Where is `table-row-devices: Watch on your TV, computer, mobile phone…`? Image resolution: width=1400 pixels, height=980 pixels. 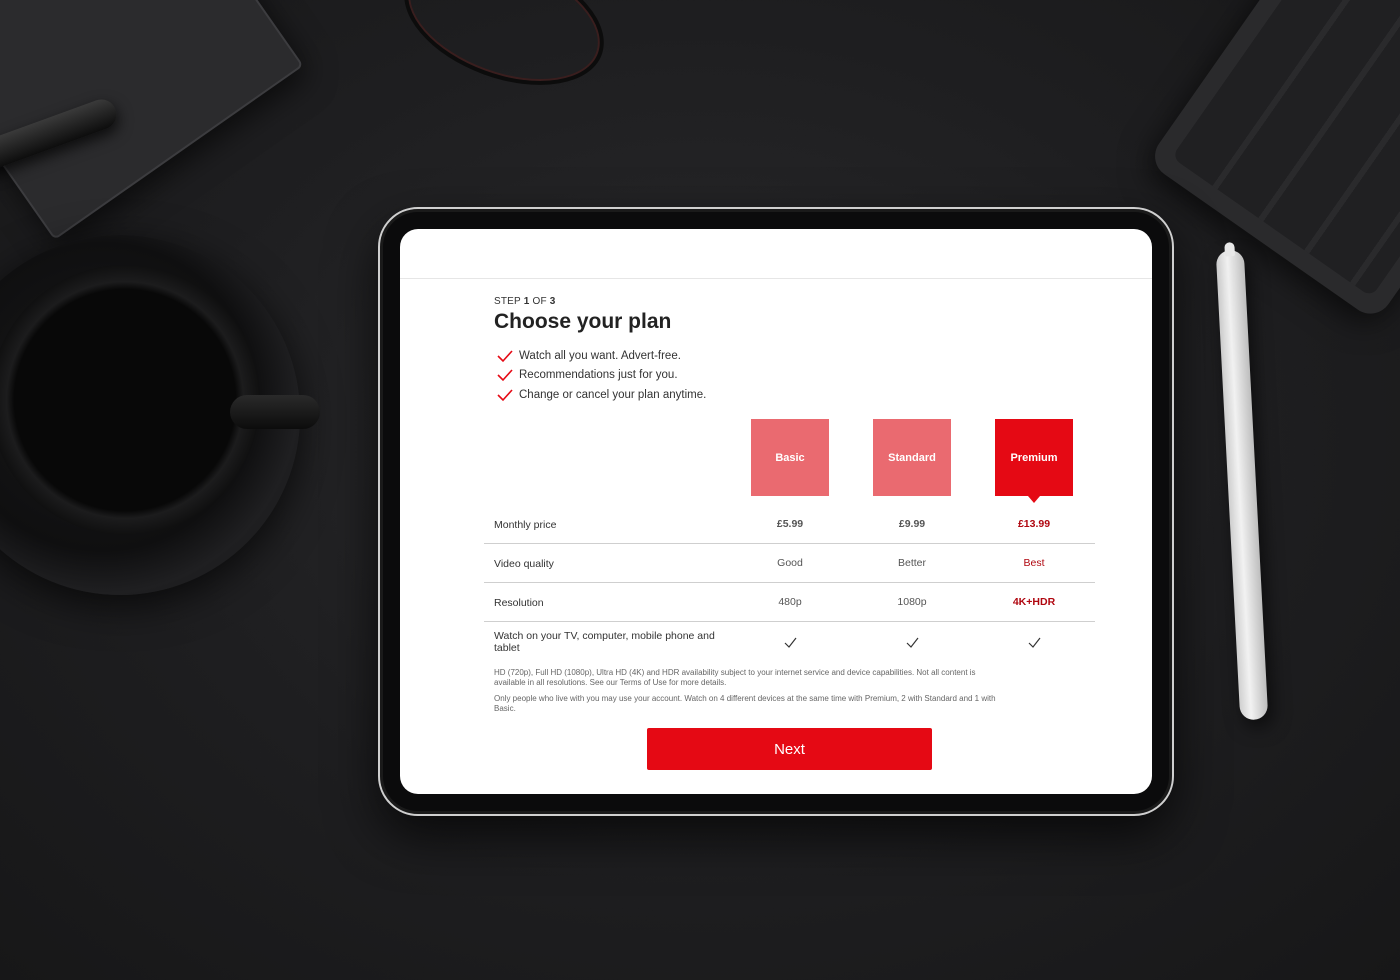 table-row-devices: Watch on your TV, computer, mobile phone… is located at coordinates (789, 642).